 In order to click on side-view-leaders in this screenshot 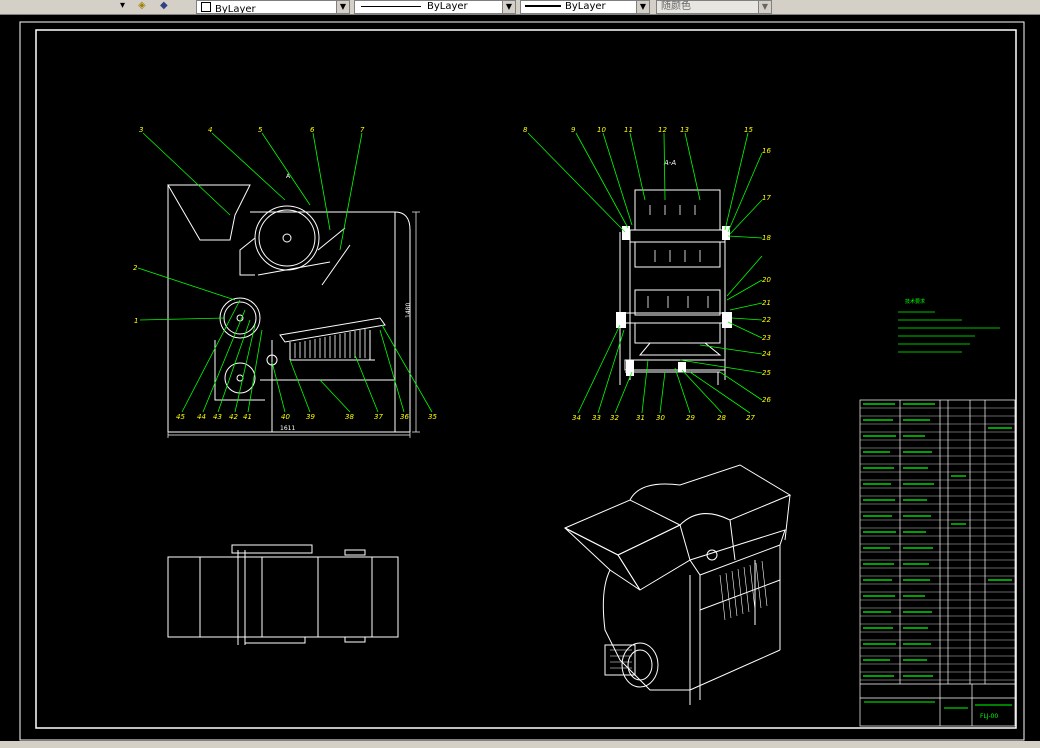, I will do `click(285, 272)`.